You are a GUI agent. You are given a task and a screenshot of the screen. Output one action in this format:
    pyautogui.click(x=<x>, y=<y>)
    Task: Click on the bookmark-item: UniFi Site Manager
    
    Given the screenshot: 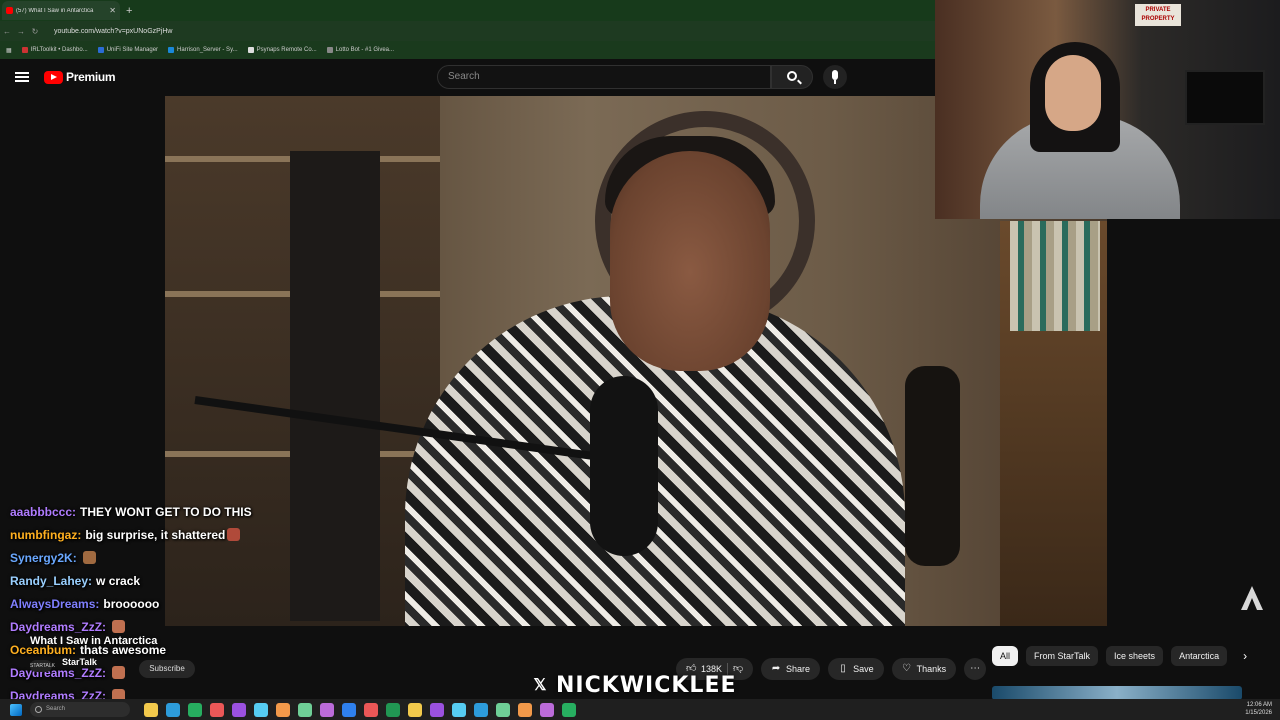 What is the action you would take?
    pyautogui.click(x=128, y=50)
    